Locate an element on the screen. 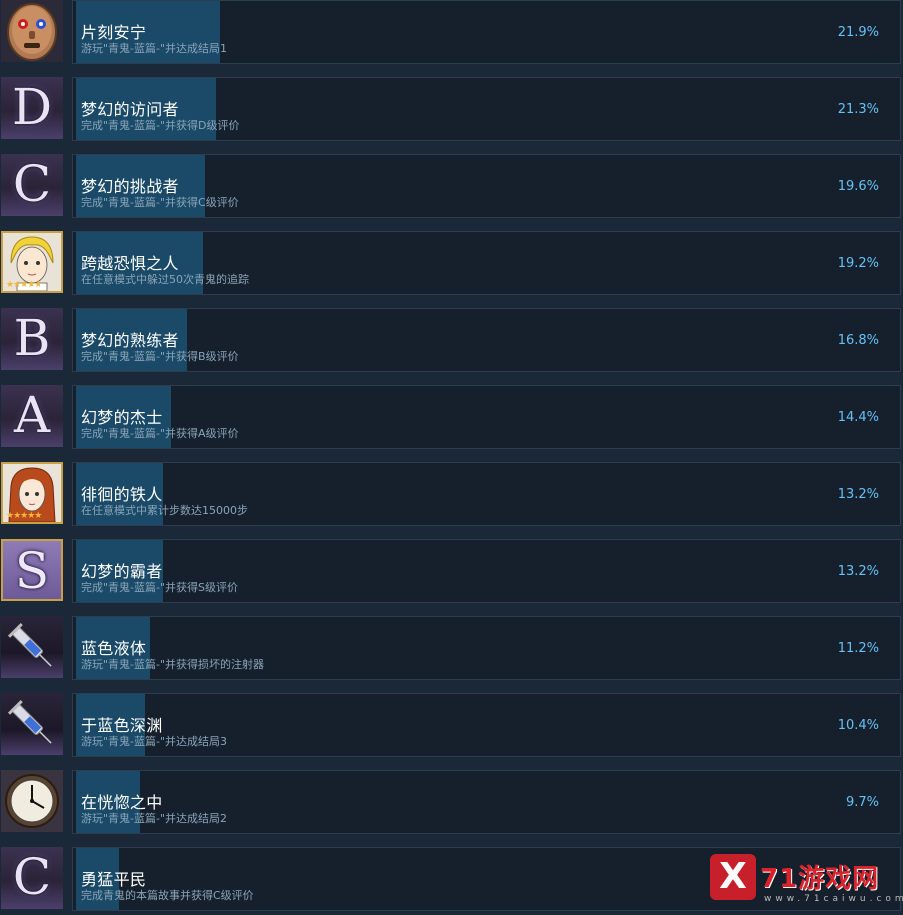 Image resolution: width=903 pixels, height=915 pixels. achievement-row: ★★★★★ 徘徊的铁人 在任意模式中累计步数达15000步 13.2% is located at coordinates (451, 496).